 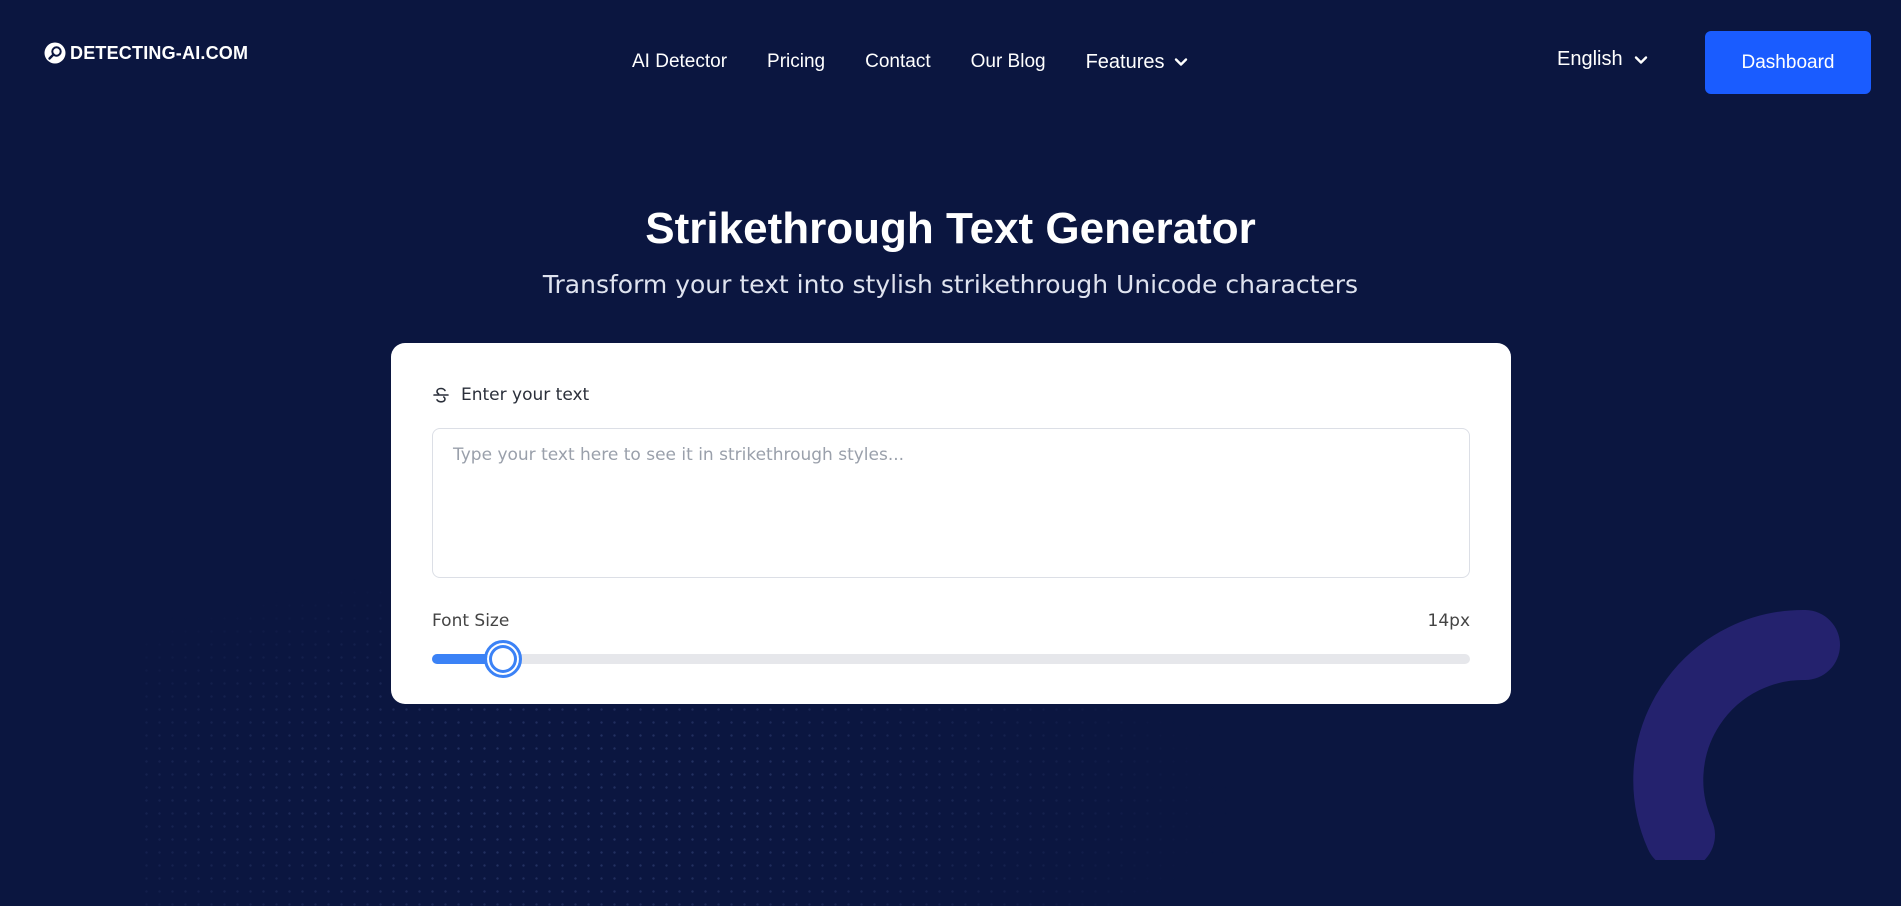 What do you see at coordinates (951, 659) in the screenshot?
I see `font-size-slider` at bounding box center [951, 659].